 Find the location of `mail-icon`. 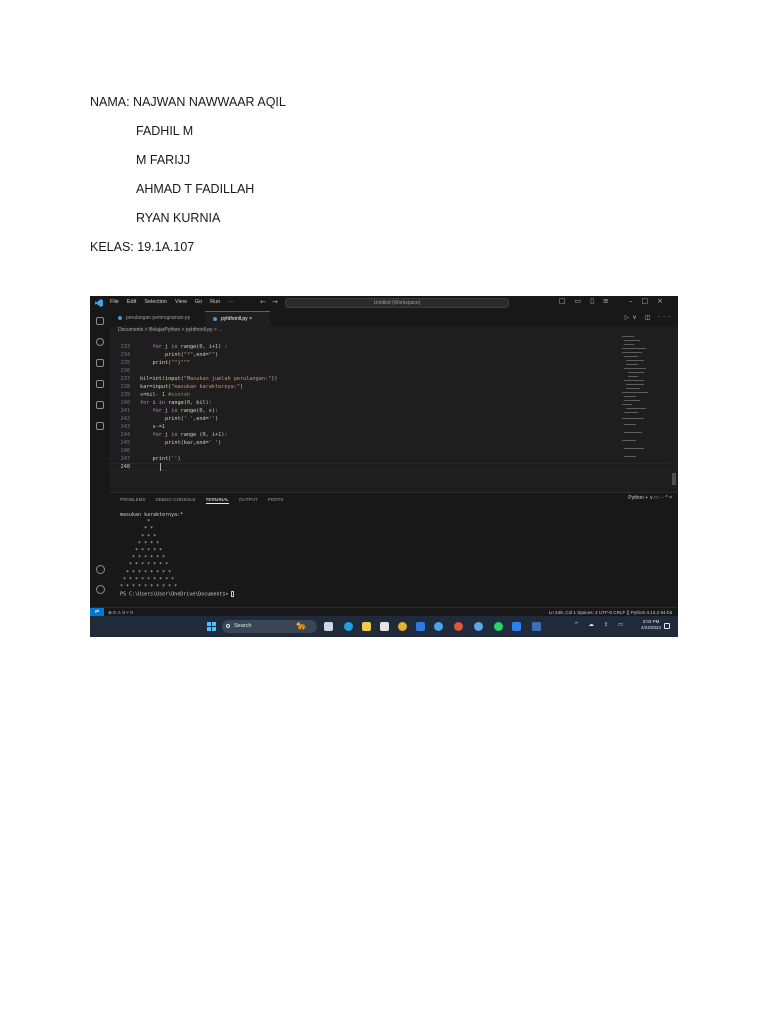

mail-icon is located at coordinates (420, 626).